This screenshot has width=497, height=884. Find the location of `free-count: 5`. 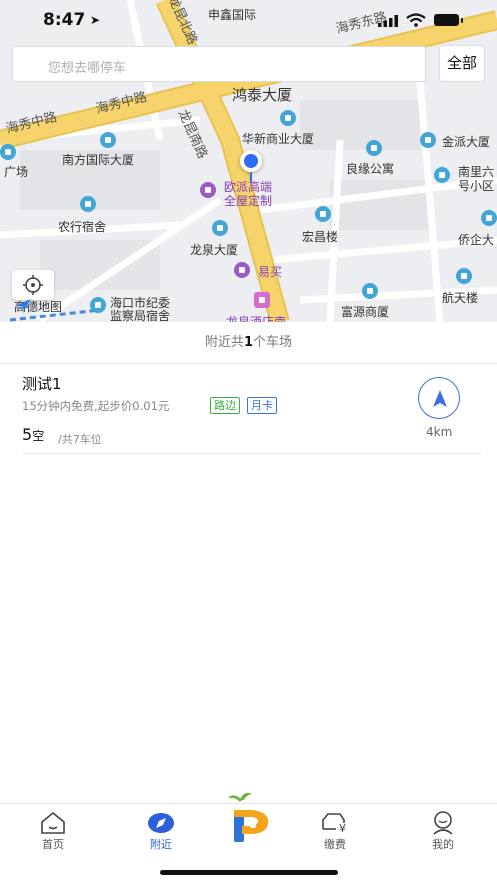

free-count: 5 is located at coordinates (27, 434).